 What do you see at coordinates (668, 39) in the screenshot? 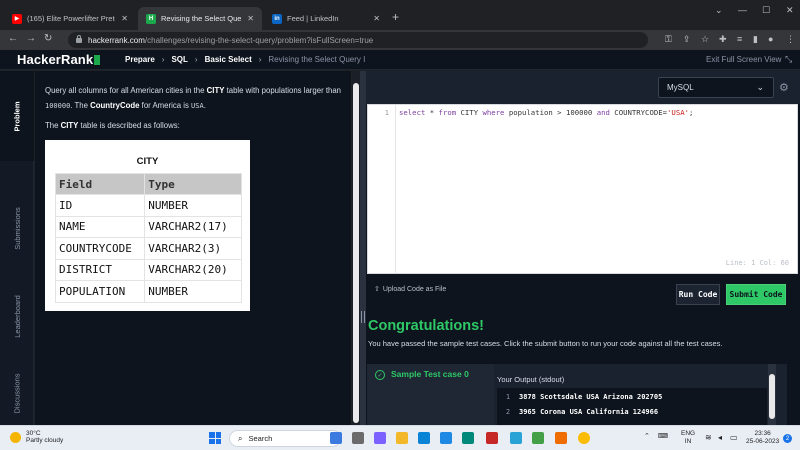
I see `key-icon: ⚿` at bounding box center [668, 39].